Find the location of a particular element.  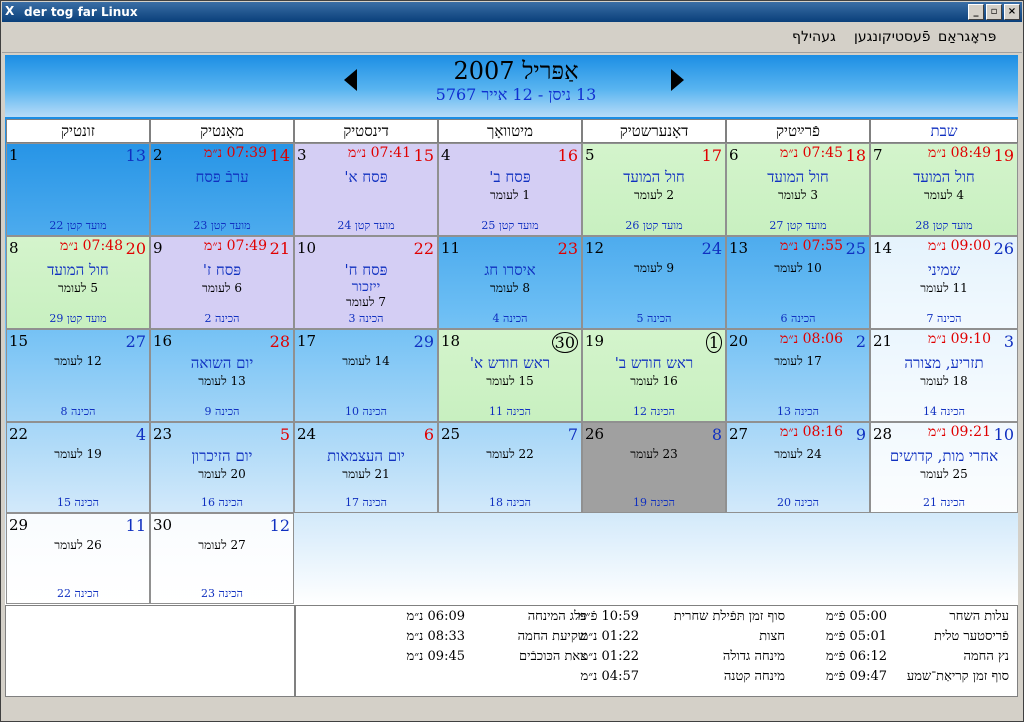

day-cell: 15 27 12 לעומר הכינה 8 is located at coordinates (78, 375).